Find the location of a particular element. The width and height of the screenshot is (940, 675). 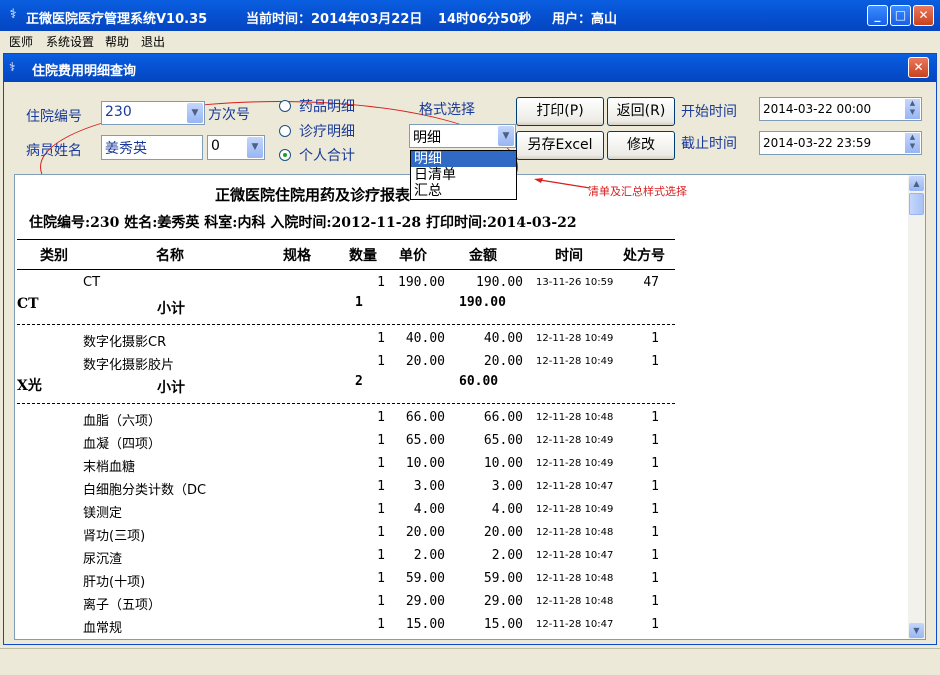

row-amount: 20.00 is located at coordinates (503, 361).